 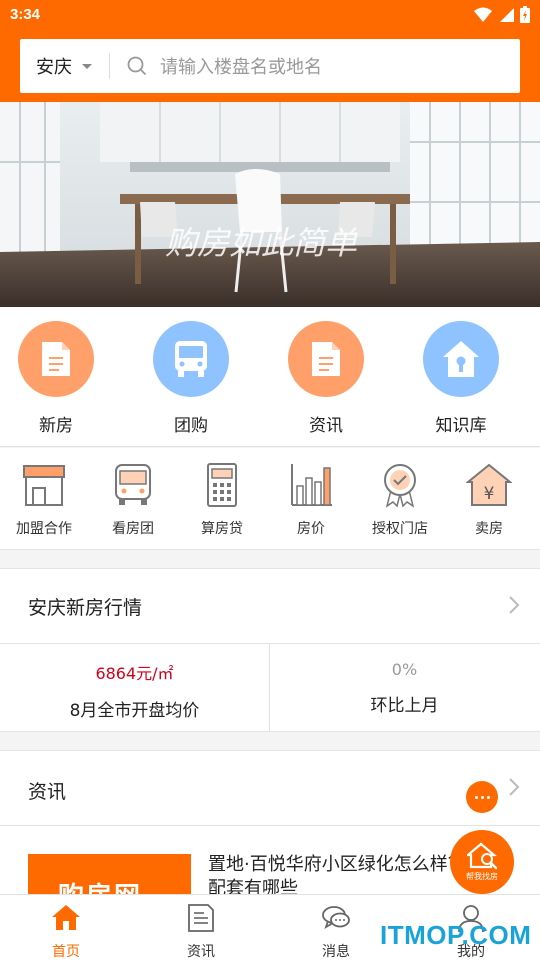 I want to click on signal-icon, so click(x=507, y=14).